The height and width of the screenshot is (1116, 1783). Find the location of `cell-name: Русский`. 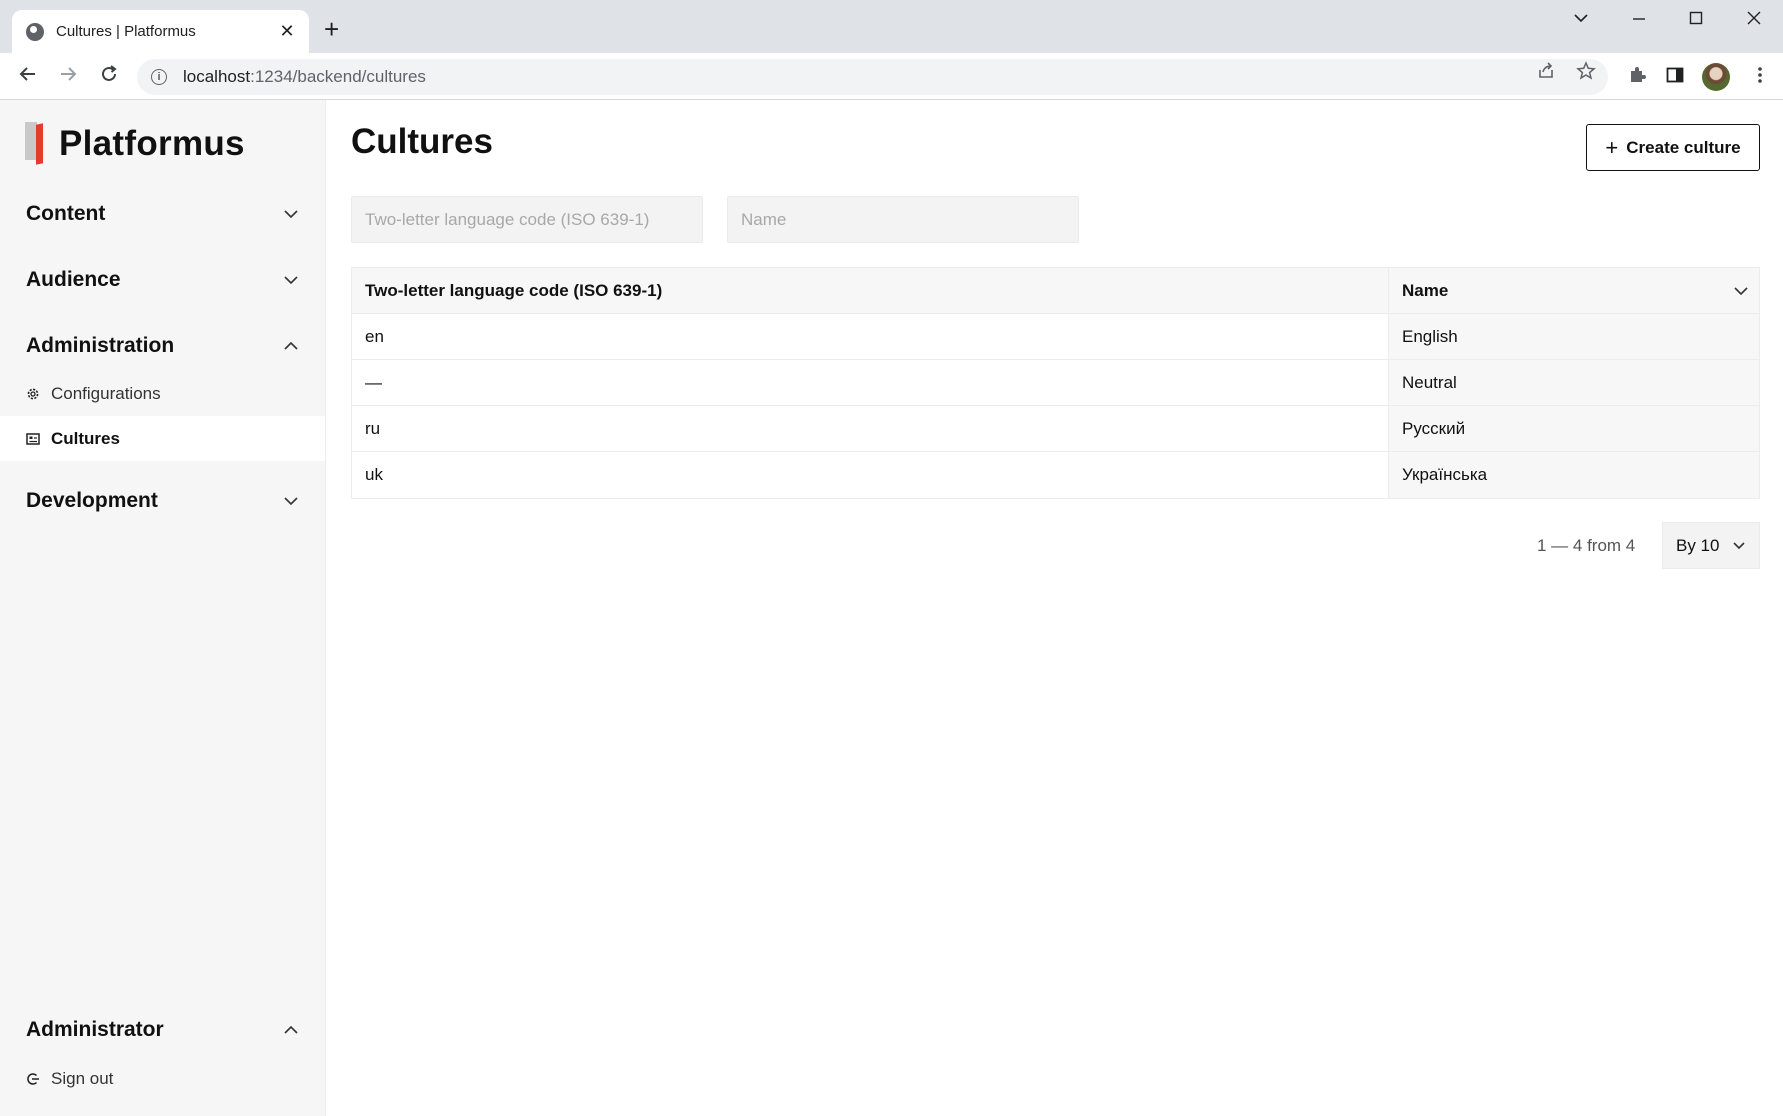

cell-name: Русский is located at coordinates (1574, 428).